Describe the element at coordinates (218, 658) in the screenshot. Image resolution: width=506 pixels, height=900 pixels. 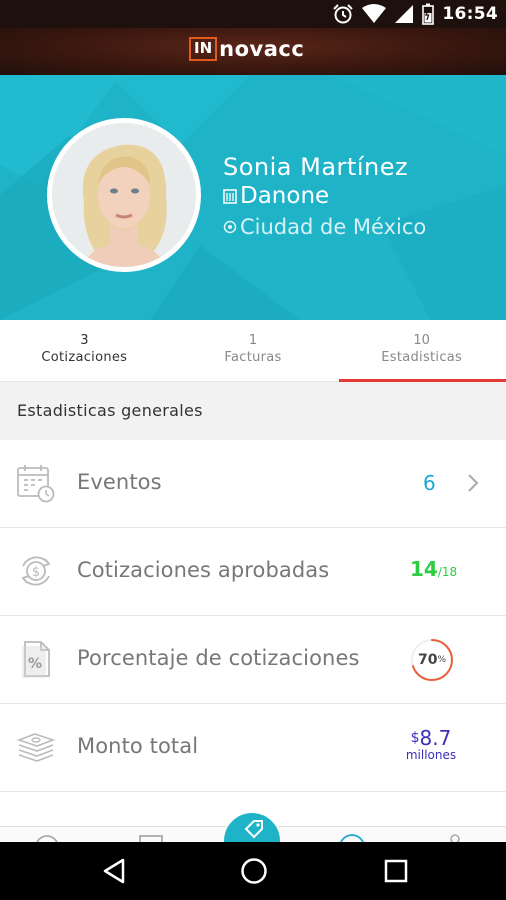
I see `stat-label: Porcentaje de cotizaciones` at that location.